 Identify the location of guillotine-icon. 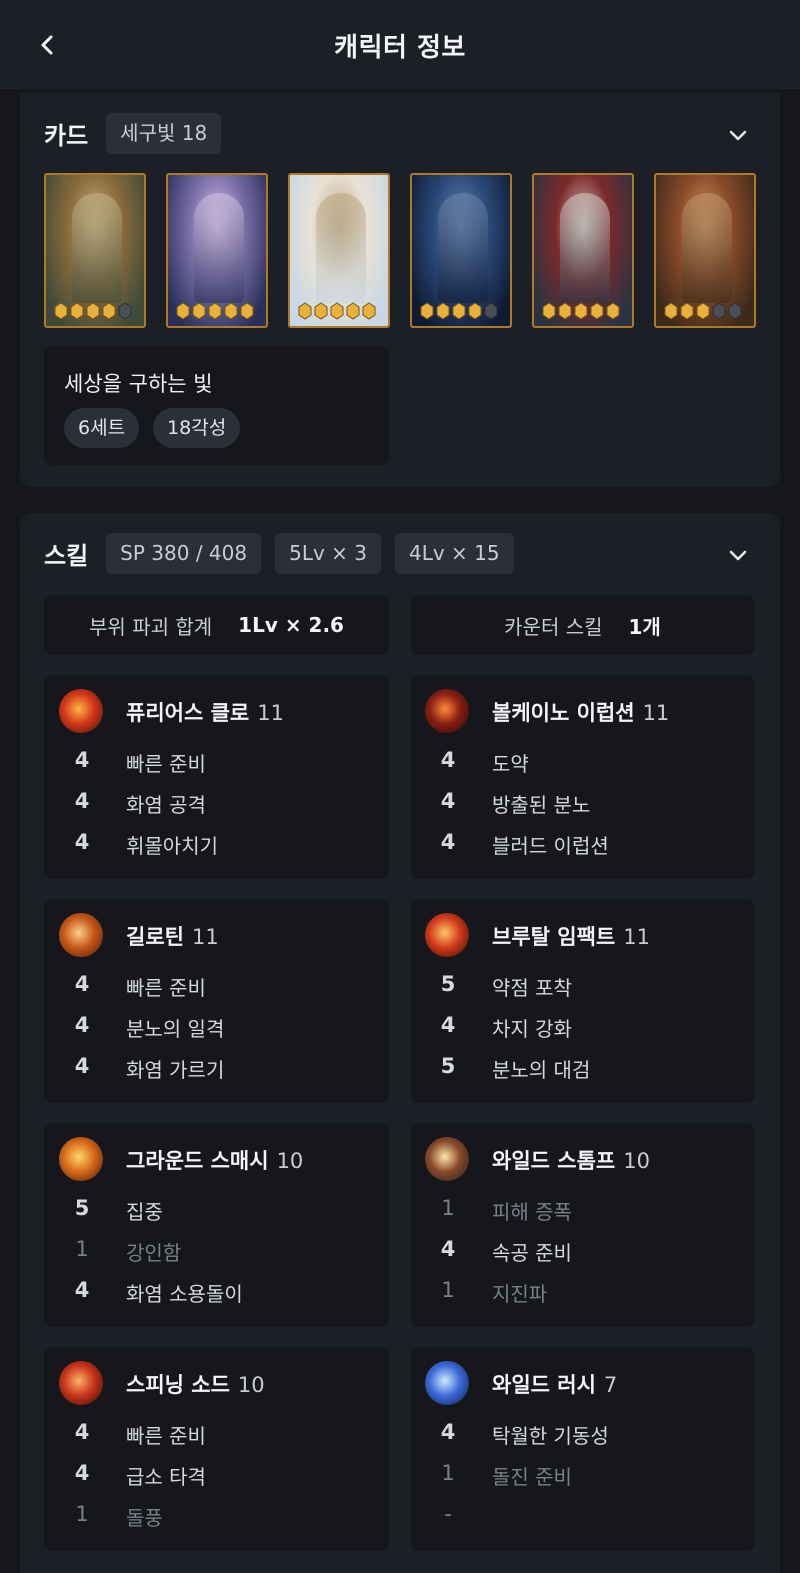
(81, 935).